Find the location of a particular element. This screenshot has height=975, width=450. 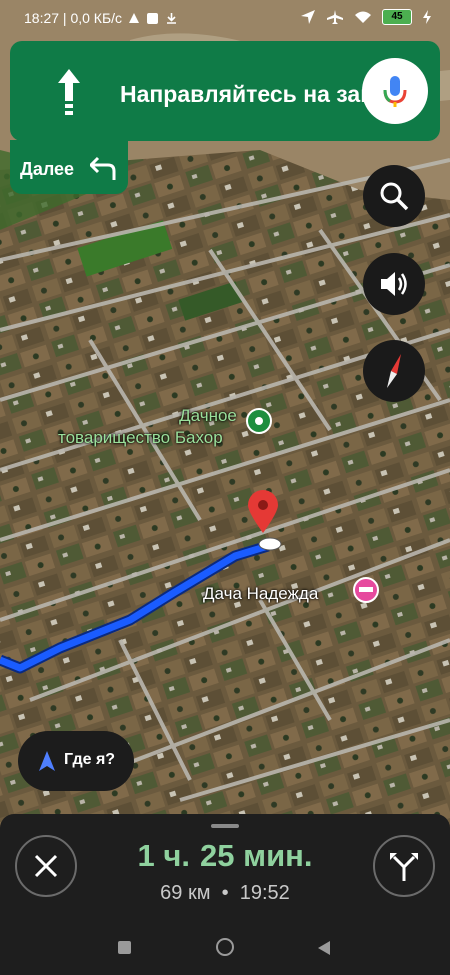

place-label-dacha-bahor-line1: Дачное is located at coordinates (208, 416).